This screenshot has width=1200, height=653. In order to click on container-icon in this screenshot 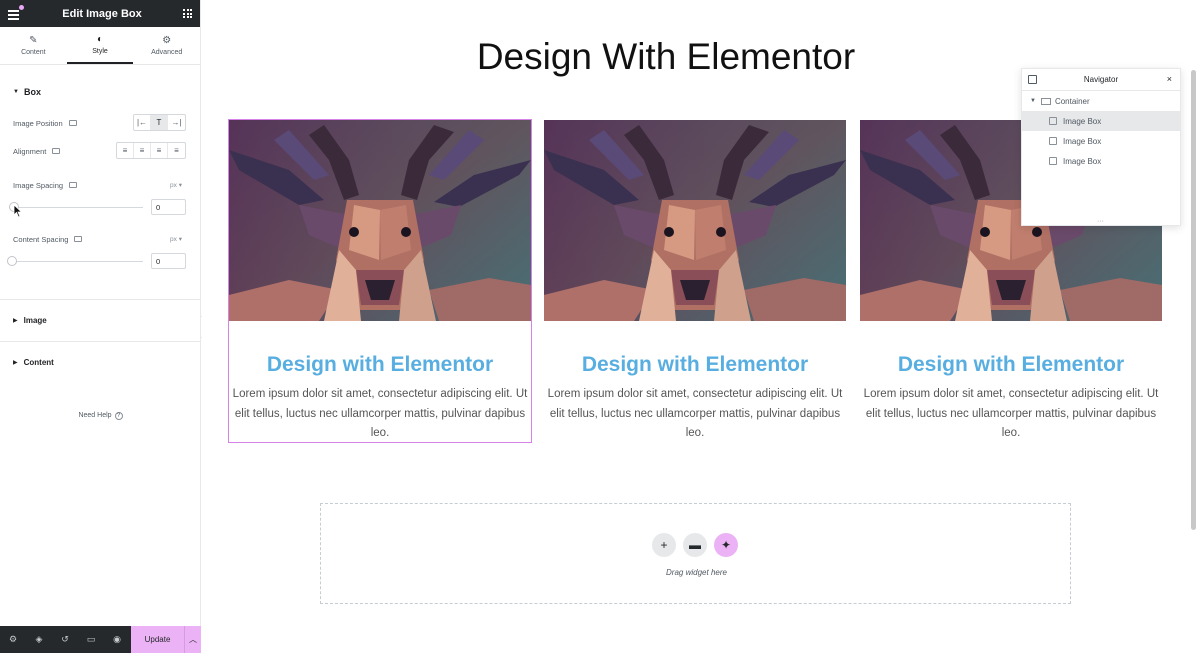, I will do `click(1045, 101)`.